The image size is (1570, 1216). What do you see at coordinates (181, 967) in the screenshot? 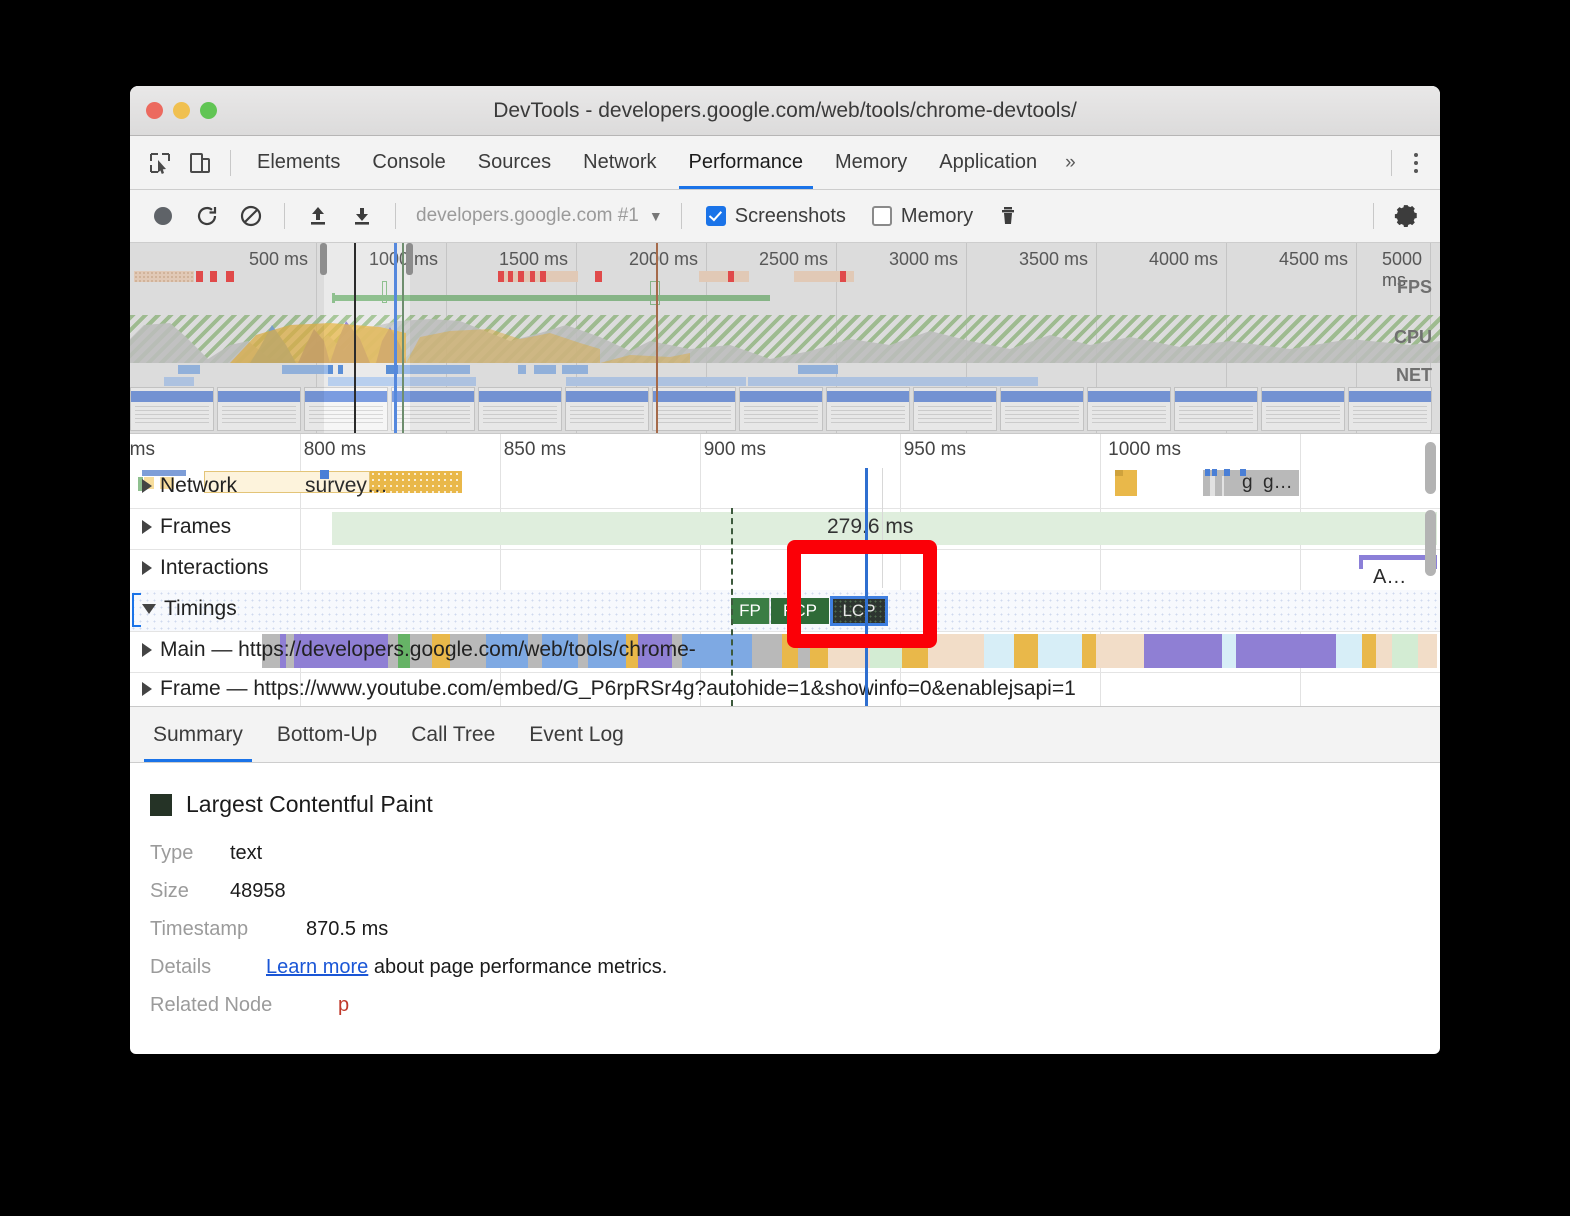
I see `detail-key-details: Details` at bounding box center [181, 967].